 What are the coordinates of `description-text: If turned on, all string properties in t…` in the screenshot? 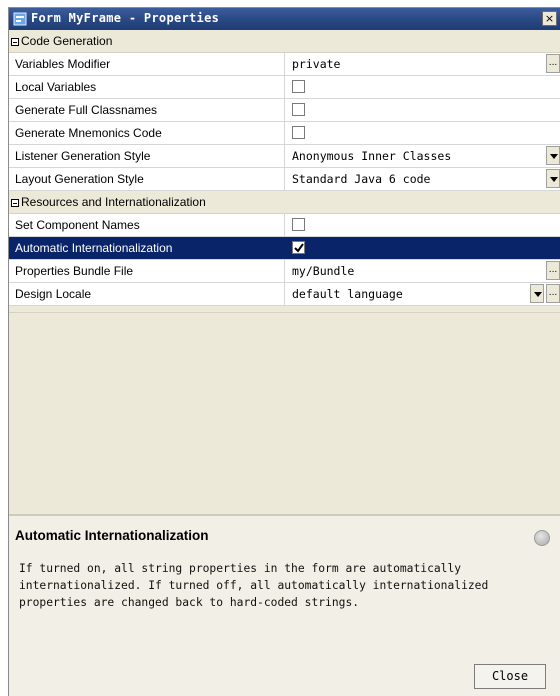 It's located at (254, 585).